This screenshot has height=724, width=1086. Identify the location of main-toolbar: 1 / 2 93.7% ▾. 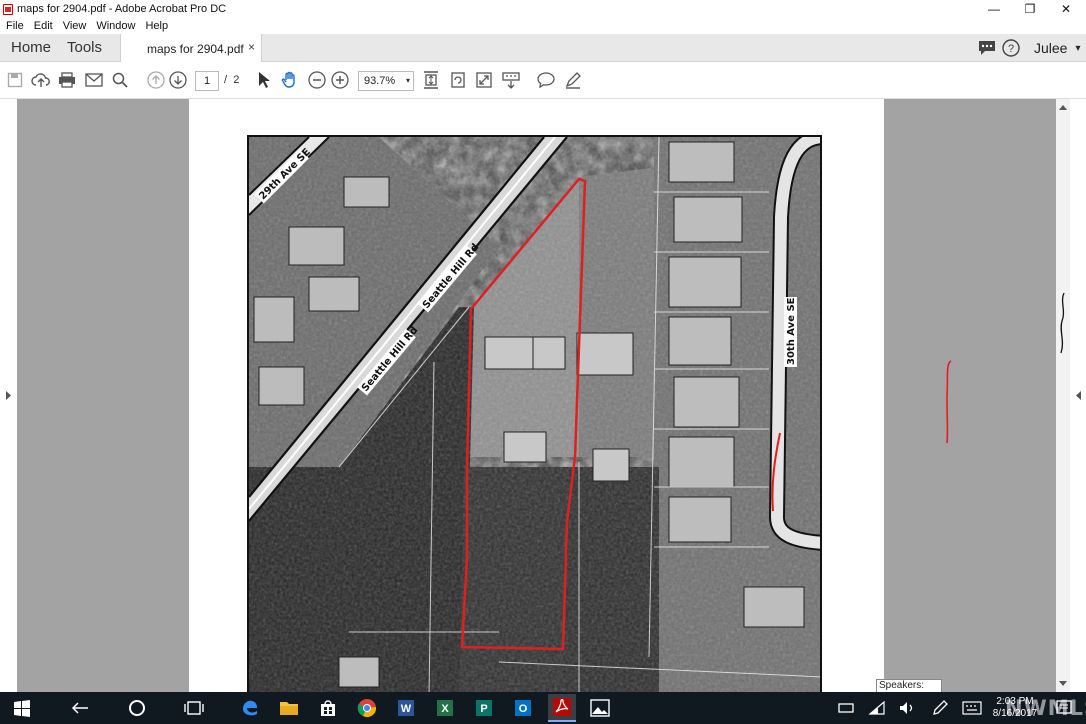
(543, 80).